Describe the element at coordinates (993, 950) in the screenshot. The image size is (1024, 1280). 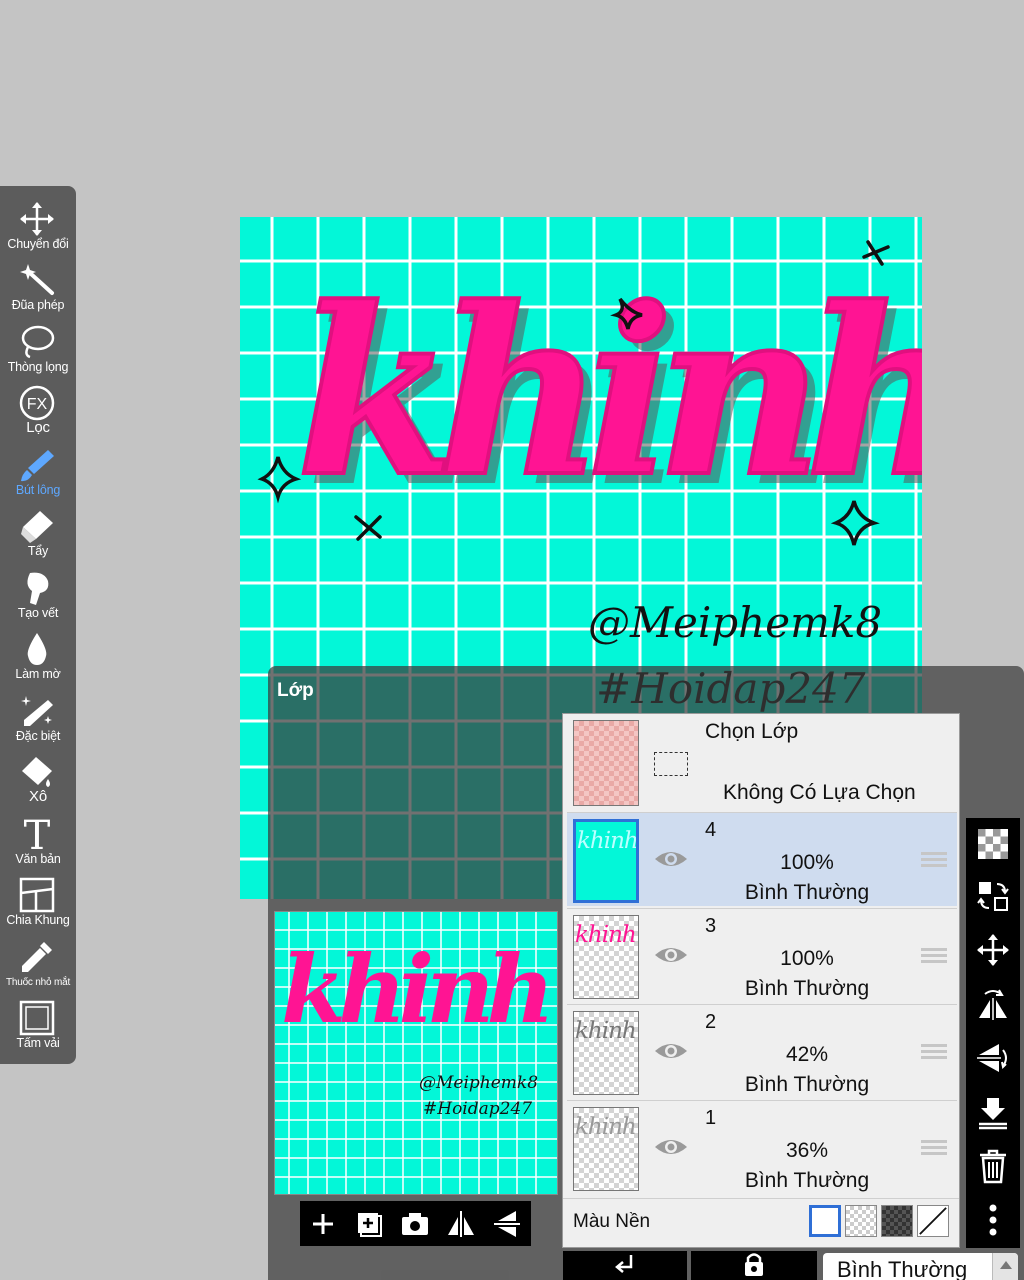
I see `move-layer-icon` at that location.